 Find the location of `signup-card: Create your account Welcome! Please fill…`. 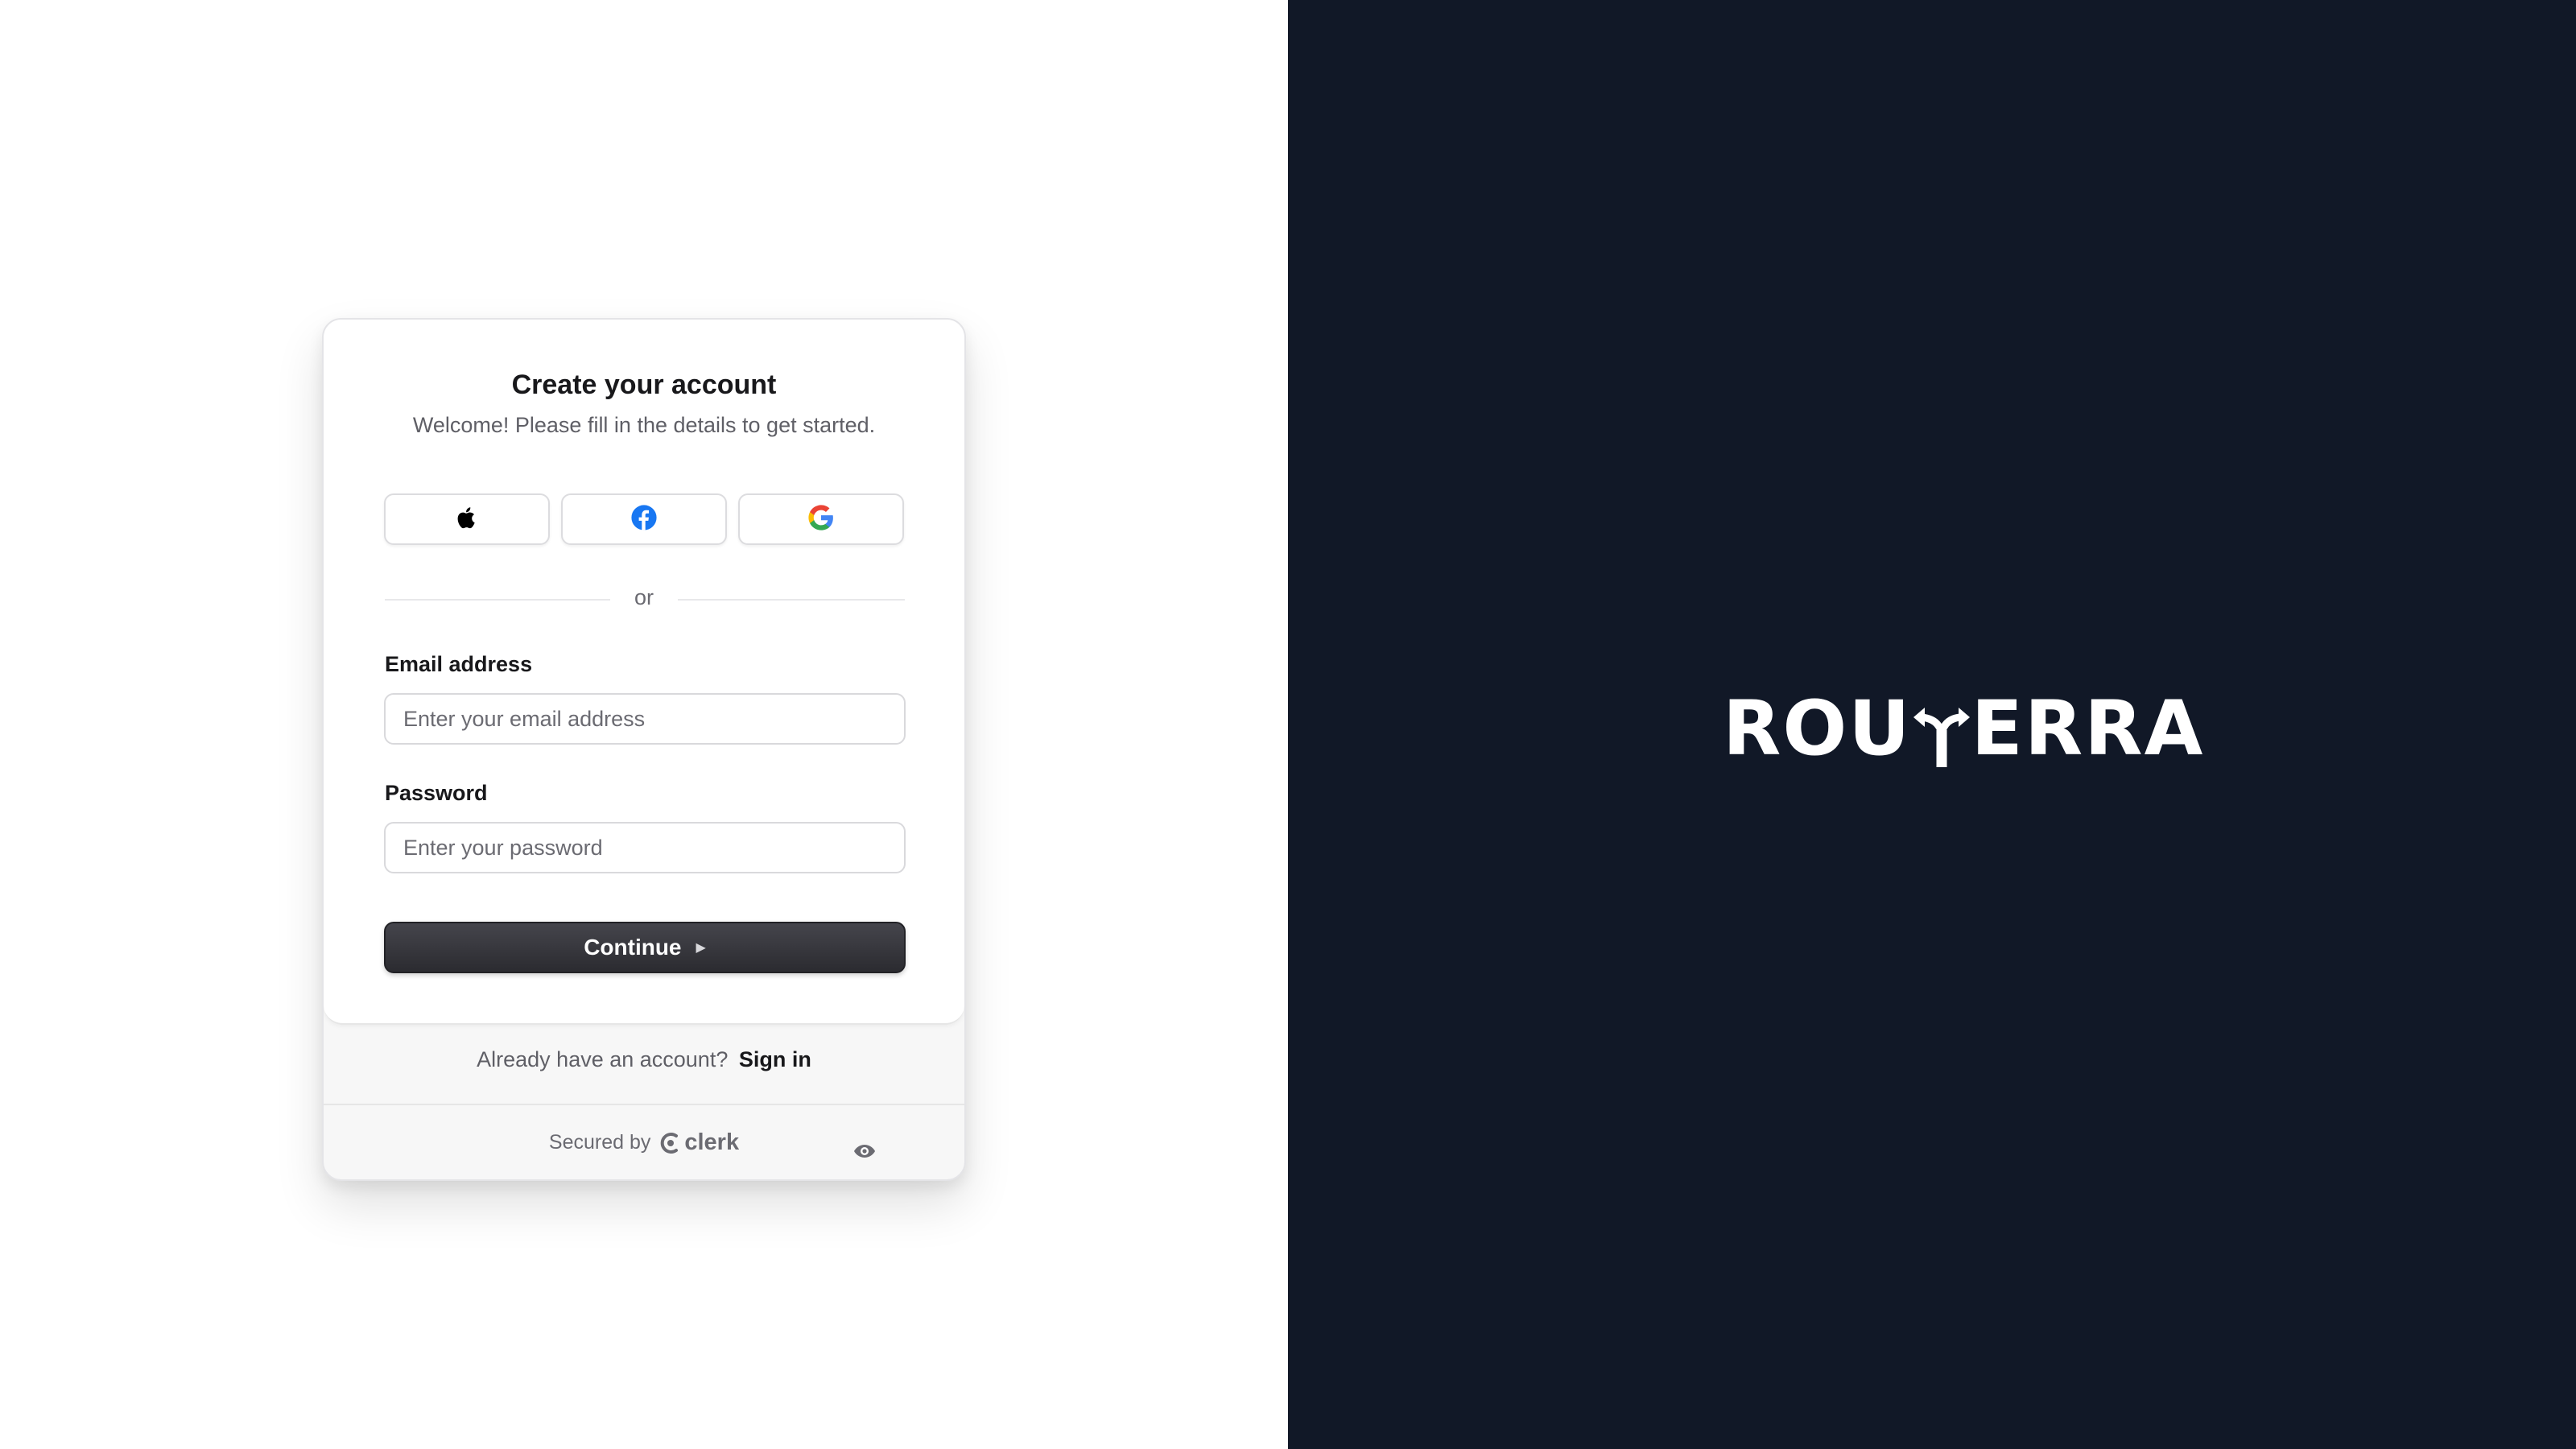

signup-card: Create your account Welcome! Please fill… is located at coordinates (644, 749).